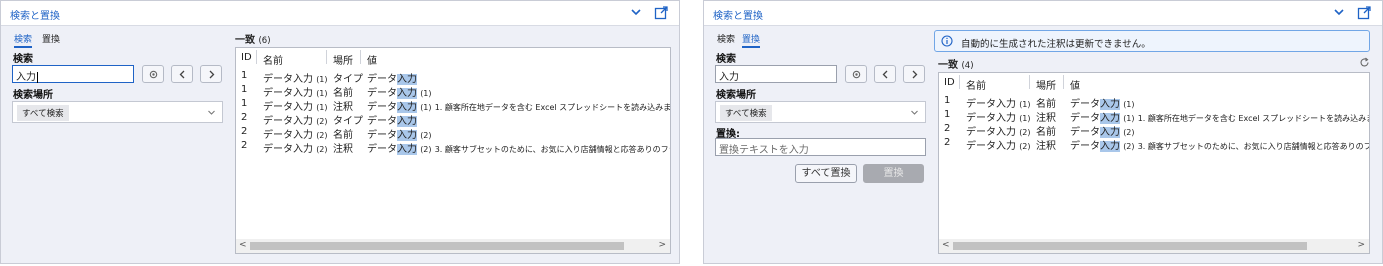  What do you see at coordinates (348, 79) in the screenshot?
I see `cell-place: タイプ` at bounding box center [348, 79].